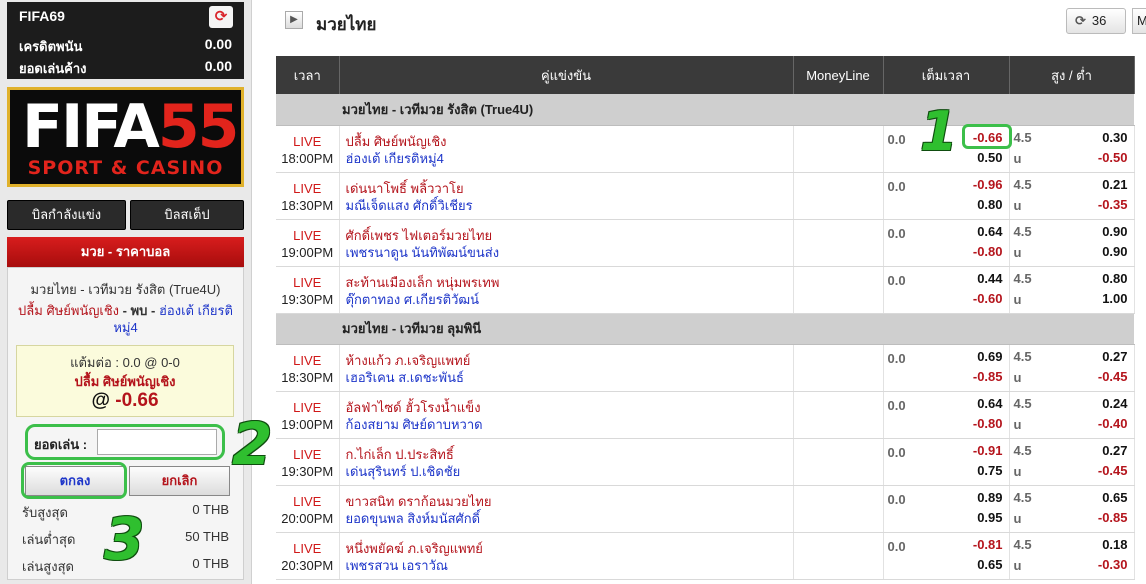 This screenshot has width=1146, height=584. What do you see at coordinates (1113, 564) in the screenshot?
I see `under-odds: -0.30` at bounding box center [1113, 564].